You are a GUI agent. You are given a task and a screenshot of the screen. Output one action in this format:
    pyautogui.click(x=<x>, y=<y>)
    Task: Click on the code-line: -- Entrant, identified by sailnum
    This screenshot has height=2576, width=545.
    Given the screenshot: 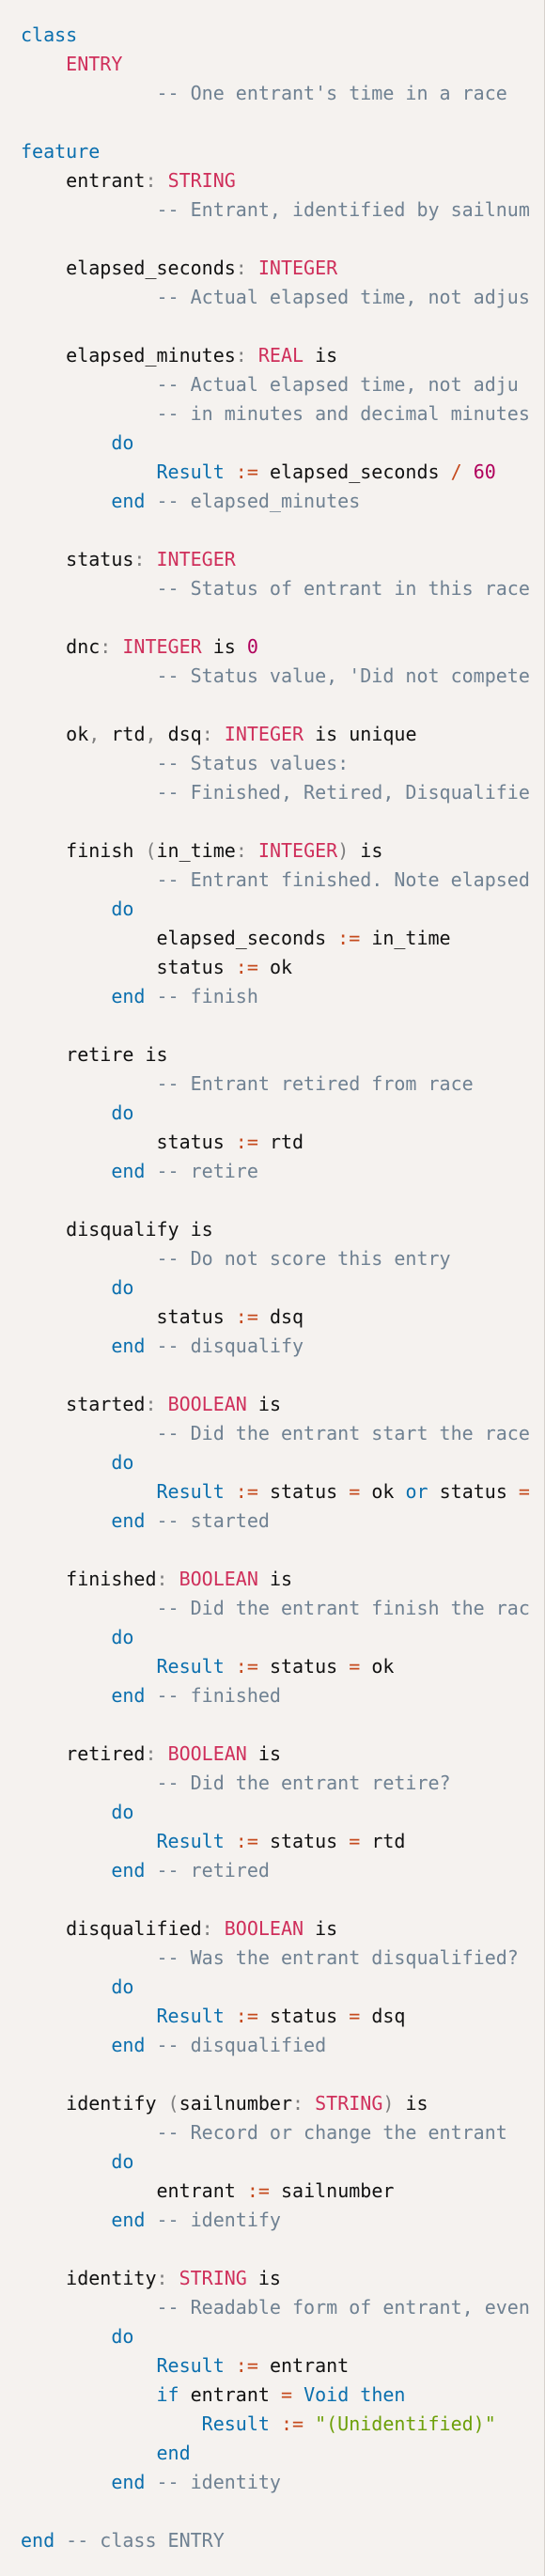 What is the action you would take?
    pyautogui.click(x=276, y=210)
    